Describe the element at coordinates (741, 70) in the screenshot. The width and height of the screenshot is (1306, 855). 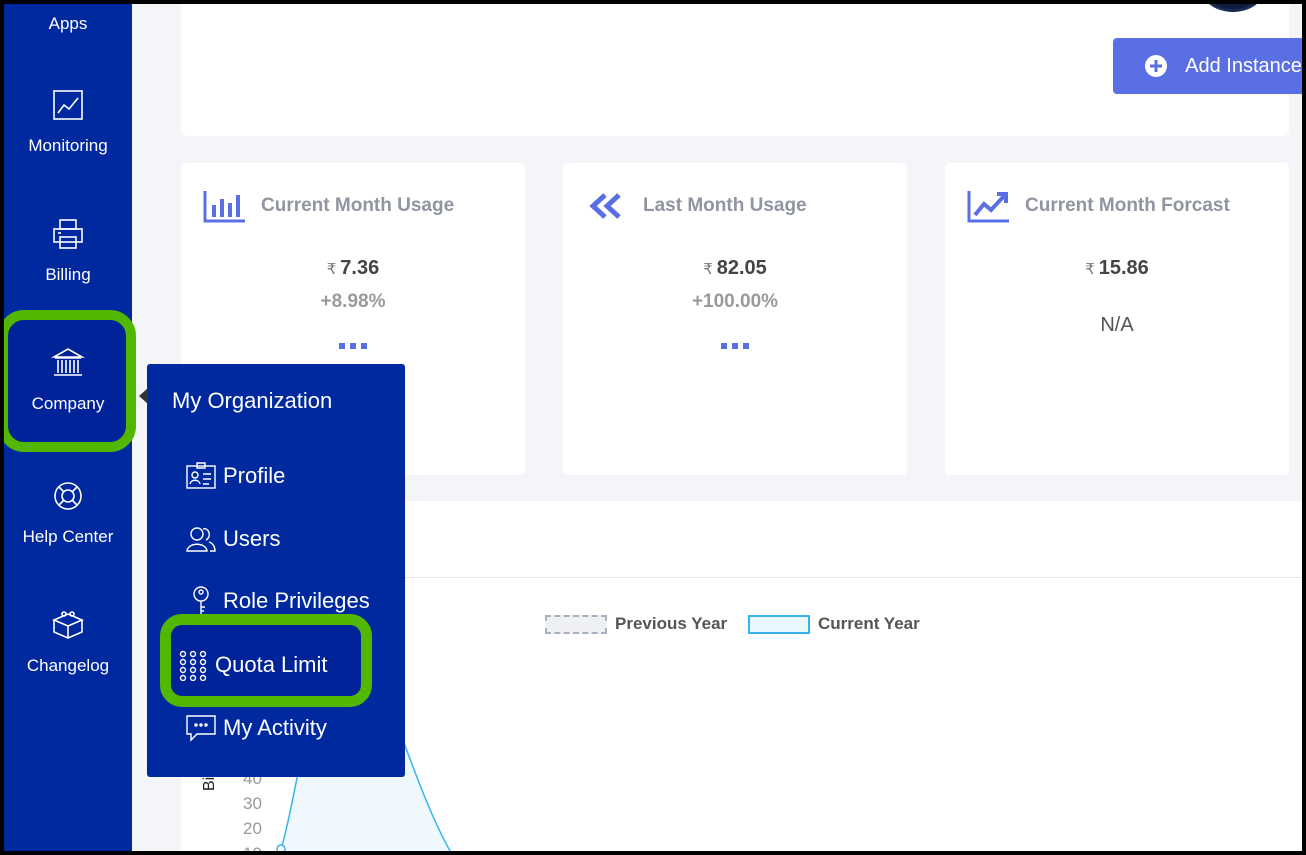
I see `instances-header-card: Add Instance` at that location.